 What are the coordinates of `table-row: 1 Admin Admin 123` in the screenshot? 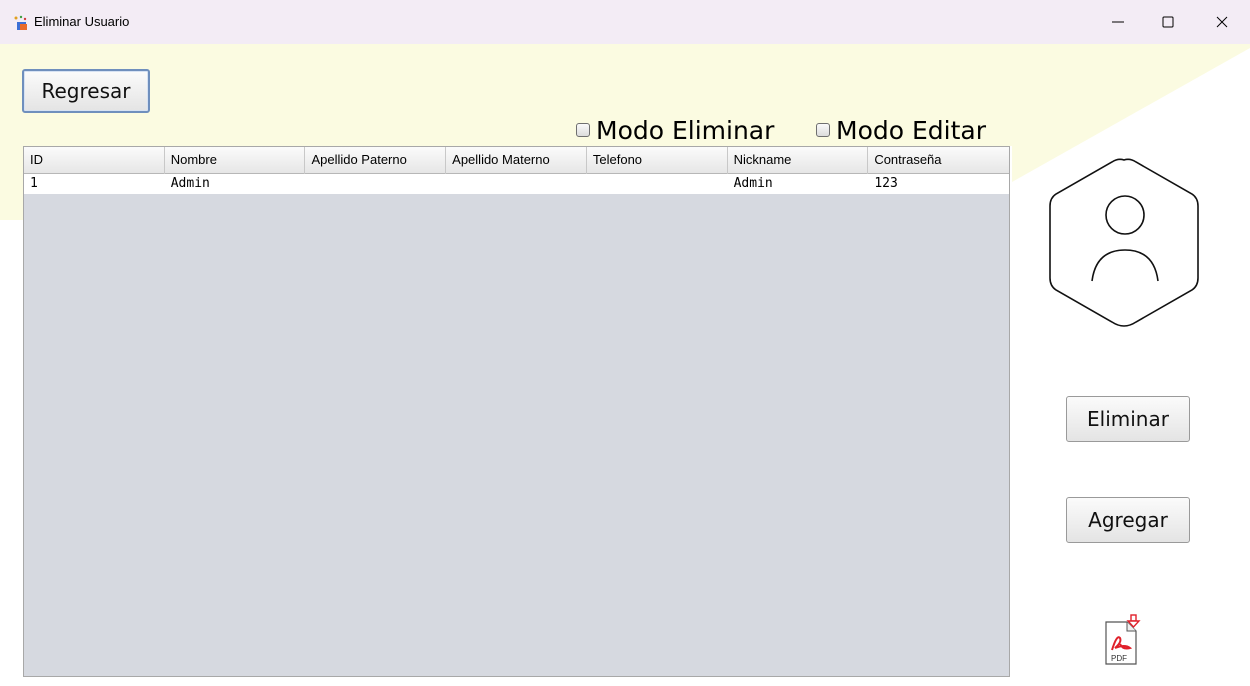 It's located at (516, 184).